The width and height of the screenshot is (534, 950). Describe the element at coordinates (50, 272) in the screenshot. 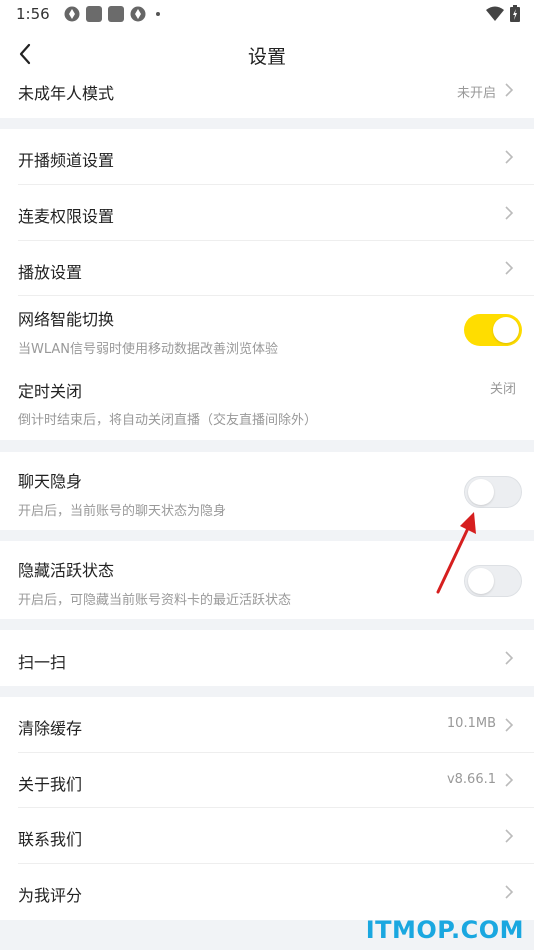

I see `setting-label: 播放设置` at that location.